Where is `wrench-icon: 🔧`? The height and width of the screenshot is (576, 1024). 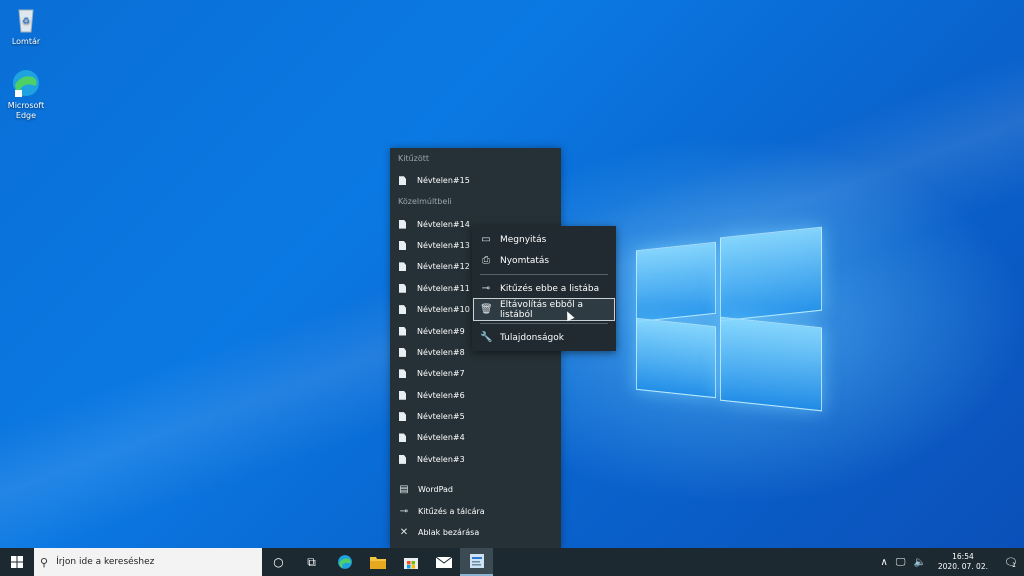
wrench-icon: 🔧 is located at coordinates (486, 337).